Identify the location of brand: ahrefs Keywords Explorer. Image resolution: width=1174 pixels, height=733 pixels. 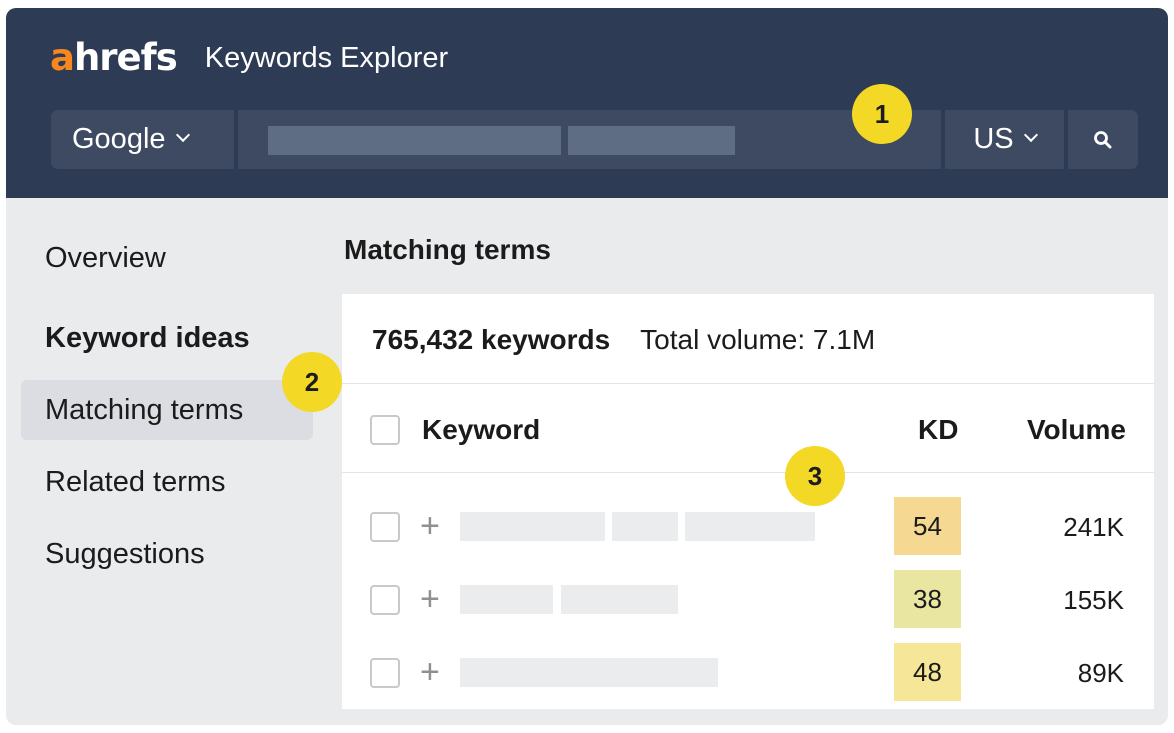
(249, 57).